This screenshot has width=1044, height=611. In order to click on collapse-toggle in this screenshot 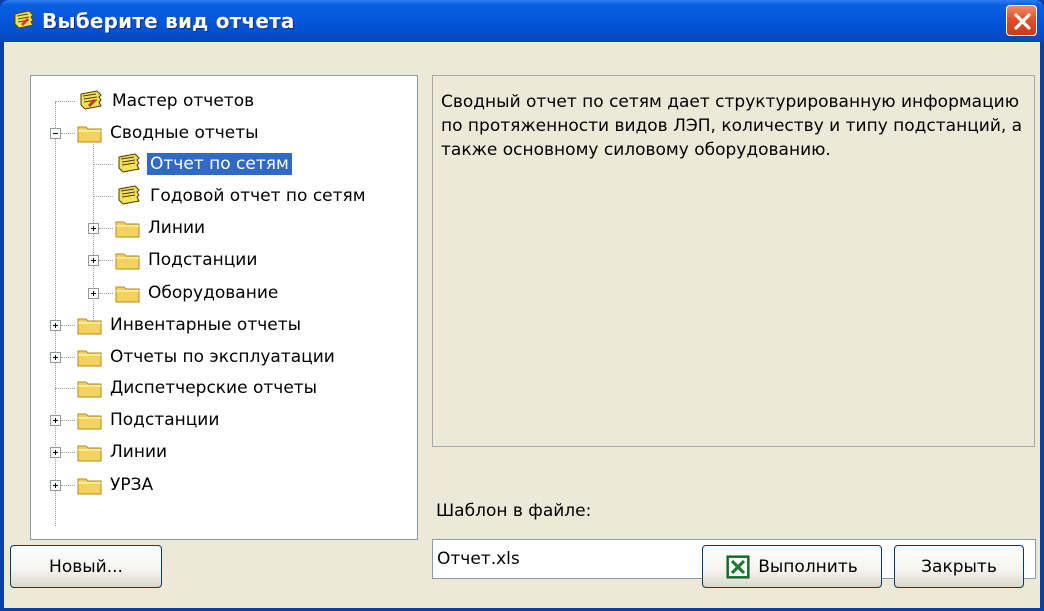, I will do `click(55, 133)`.